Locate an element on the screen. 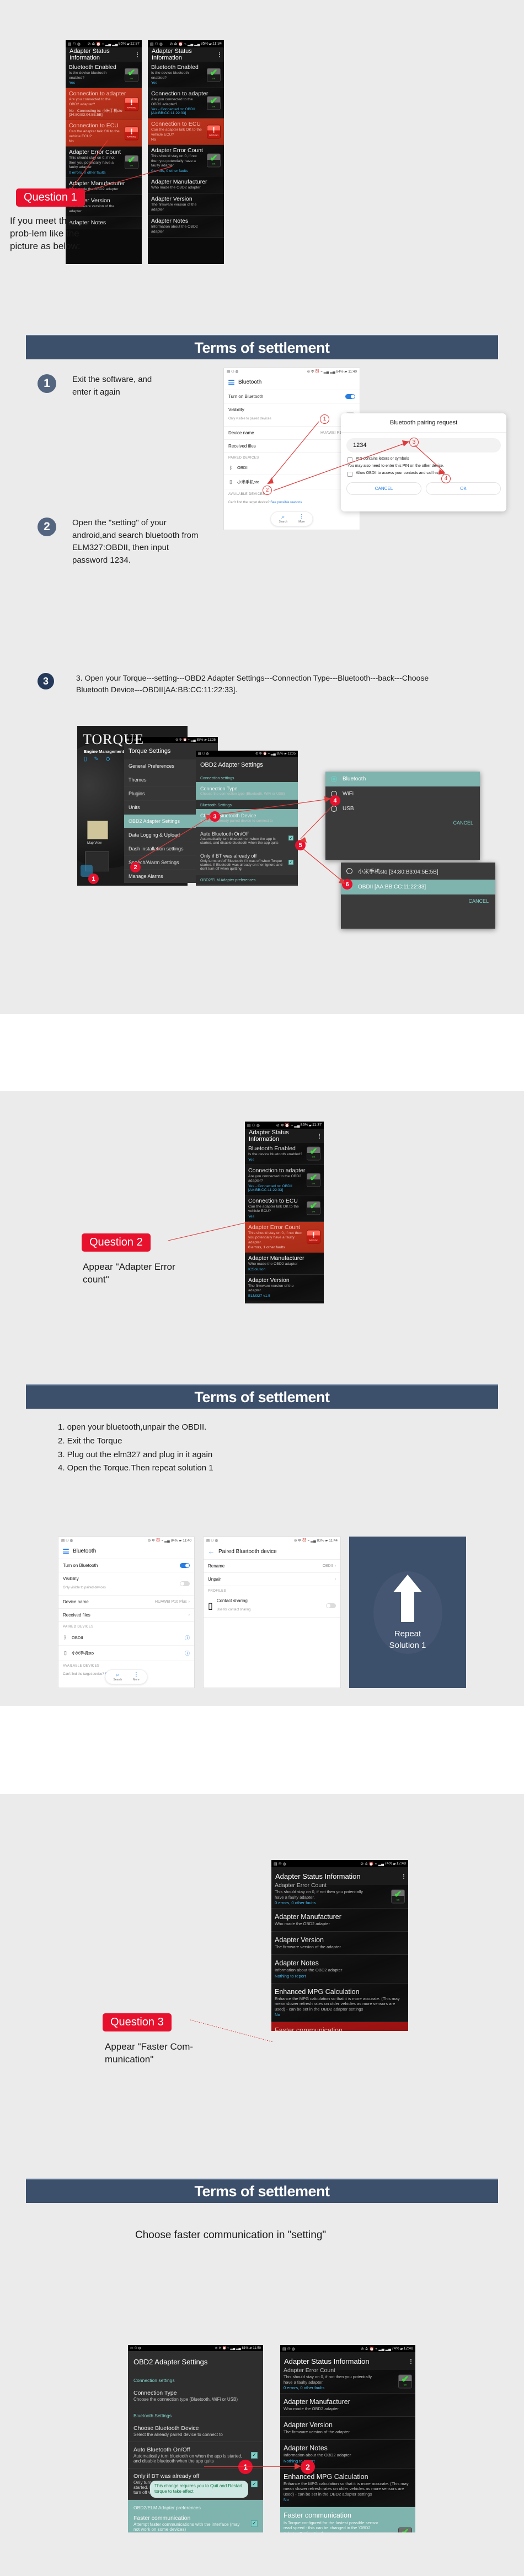 The height and width of the screenshot is (2576, 524). marker-4: 4 is located at coordinates (446, 478).